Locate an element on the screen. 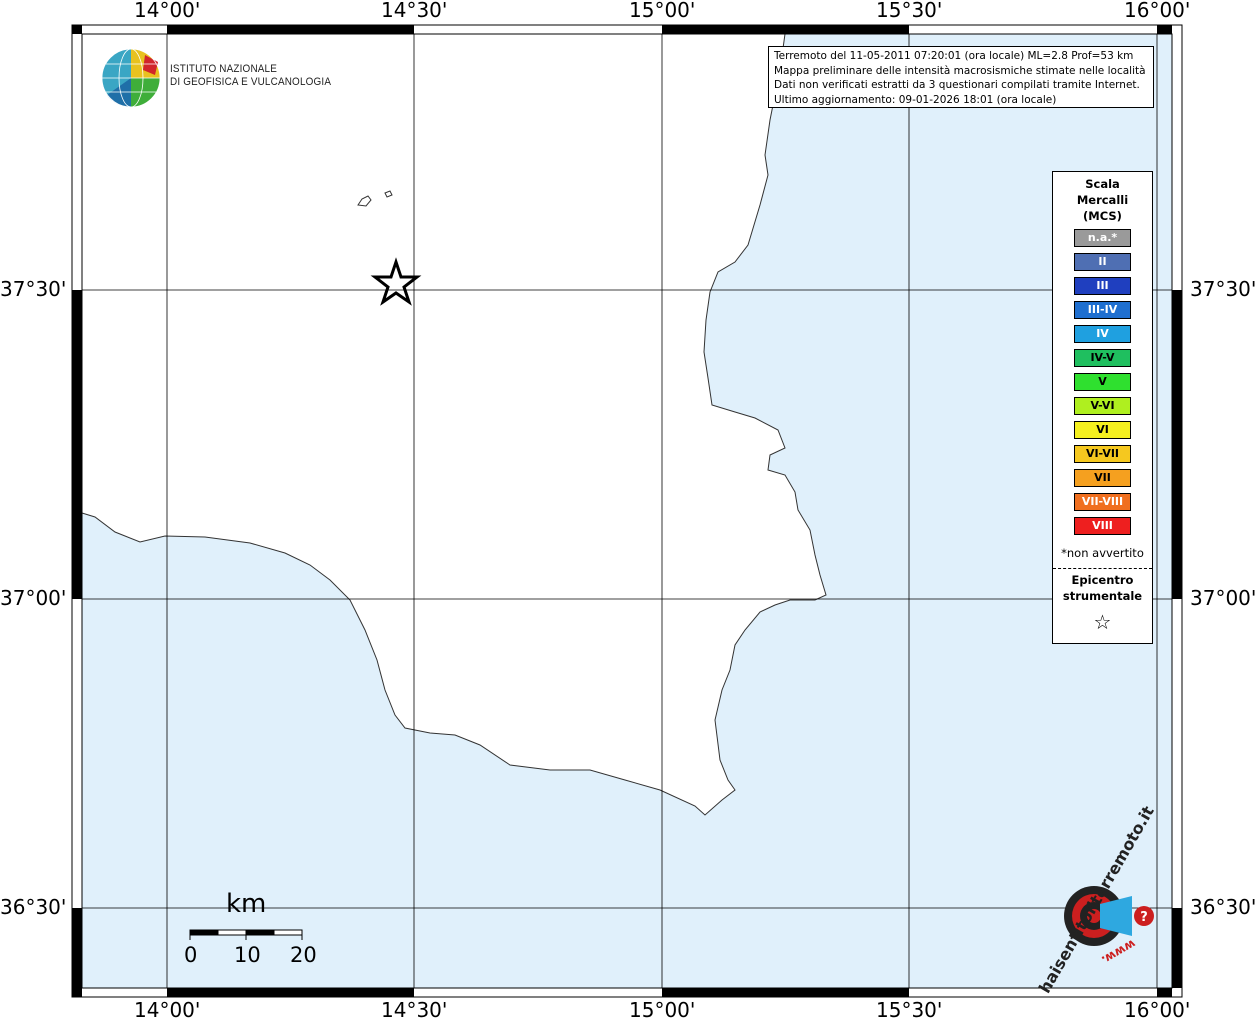 The image size is (1255, 1024). legend-swatch: V-VI is located at coordinates (1102, 406).